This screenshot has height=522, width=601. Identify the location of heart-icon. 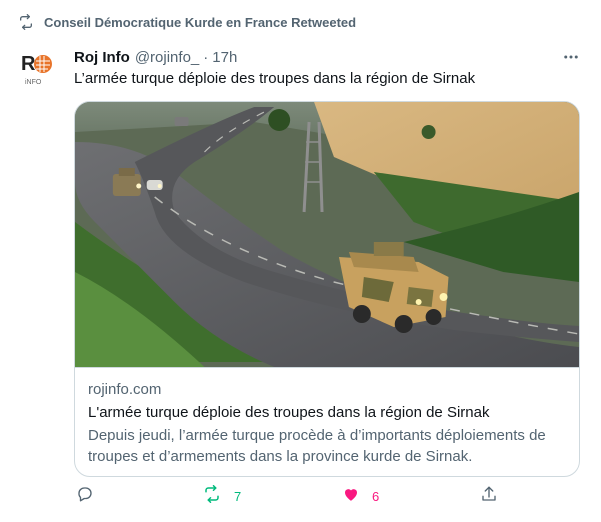
(351, 496).